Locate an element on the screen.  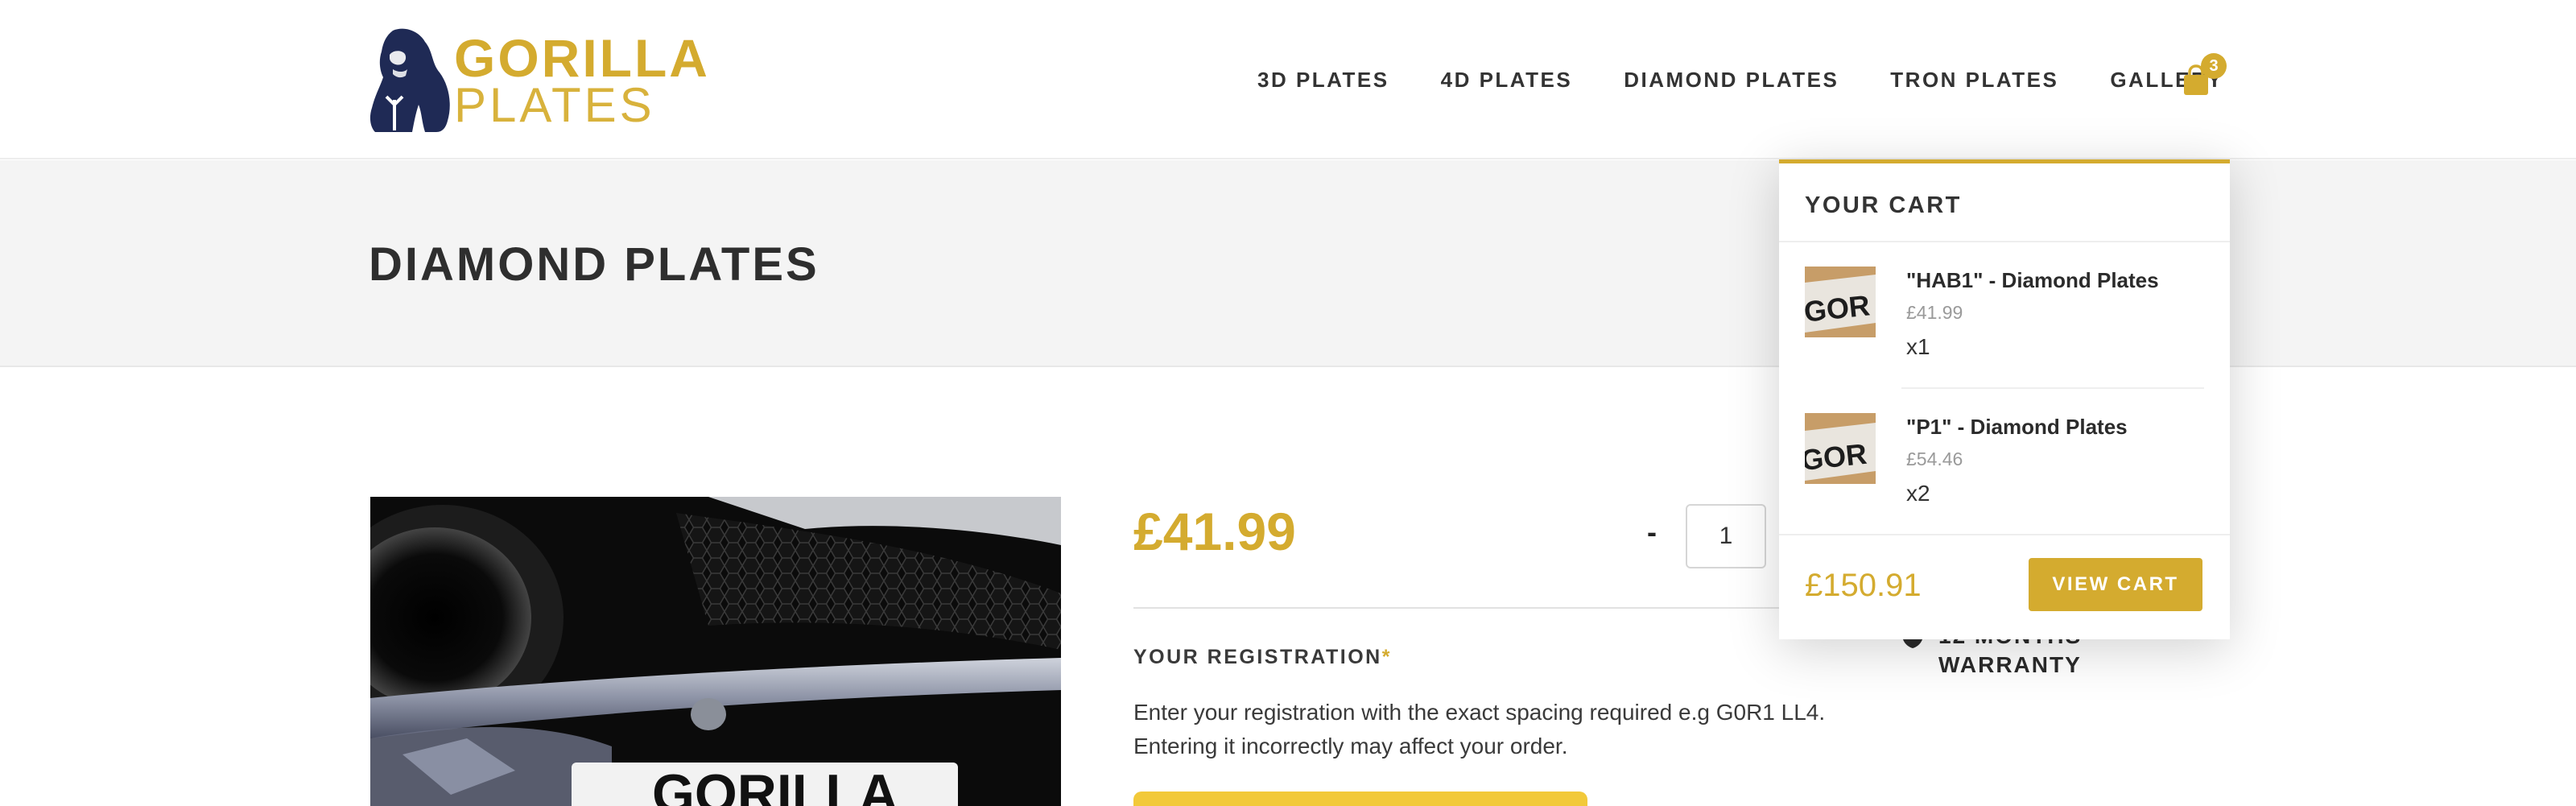
svg-text: GORILLA is located at coordinates (775, 784).